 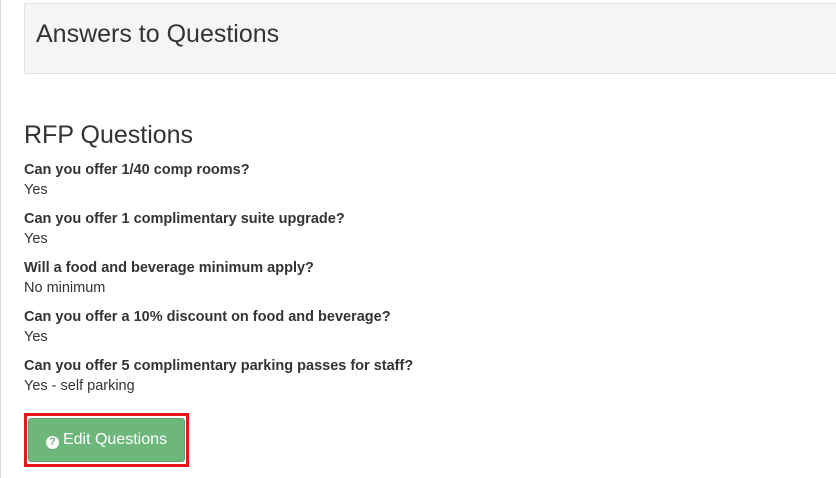 I want to click on question-text: Will a food and beverage minimum apply?, so click(x=169, y=268).